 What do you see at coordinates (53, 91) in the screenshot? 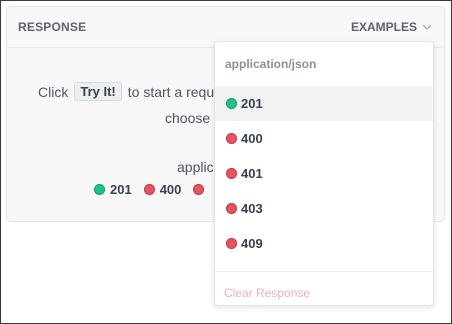
I see `click-text: Click` at bounding box center [53, 91].